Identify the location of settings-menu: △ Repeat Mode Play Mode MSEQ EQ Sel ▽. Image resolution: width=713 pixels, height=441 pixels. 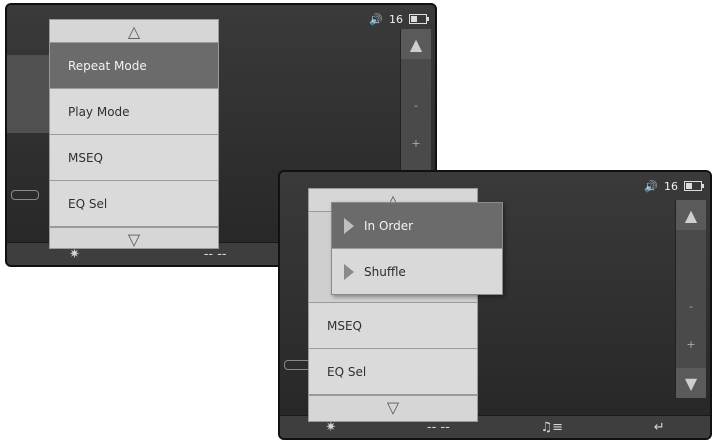
(134, 134).